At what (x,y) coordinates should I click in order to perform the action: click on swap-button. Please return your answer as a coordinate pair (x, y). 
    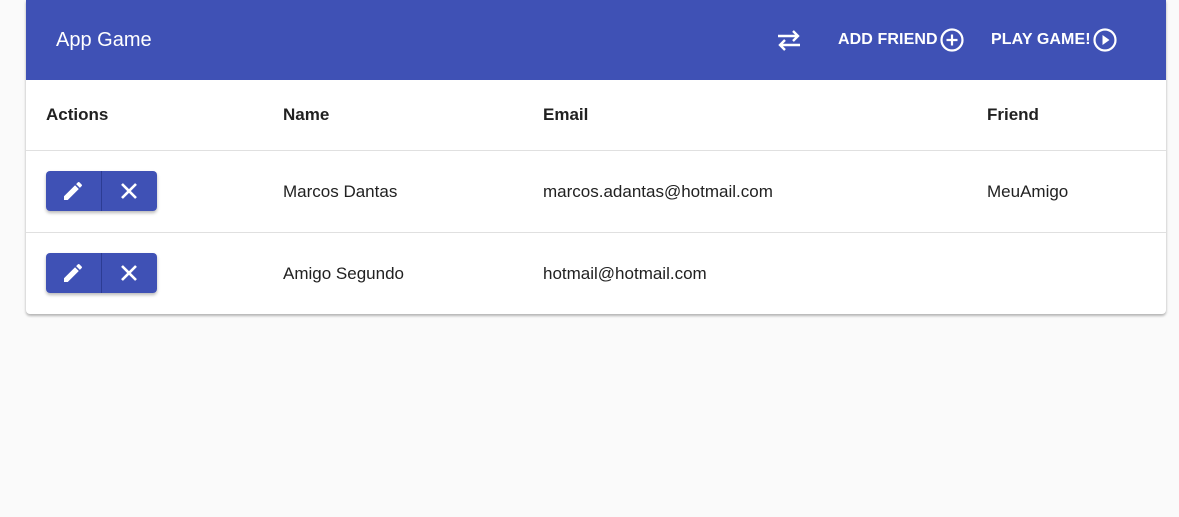
    Looking at the image, I should click on (789, 40).